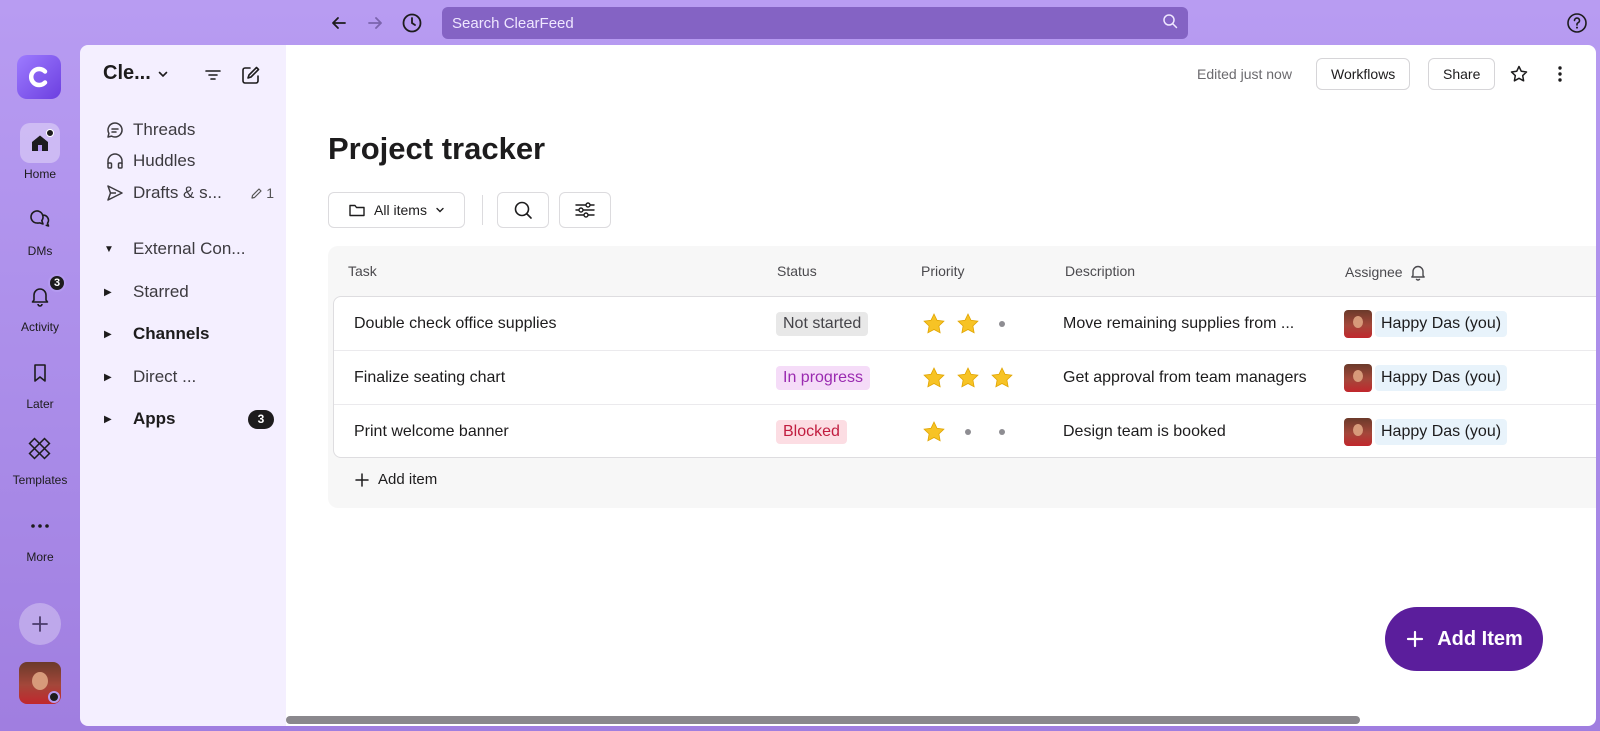 The height and width of the screenshot is (731, 1600). Describe the element at coordinates (40, 480) in the screenshot. I see `rail-label-templates: Templates` at that location.